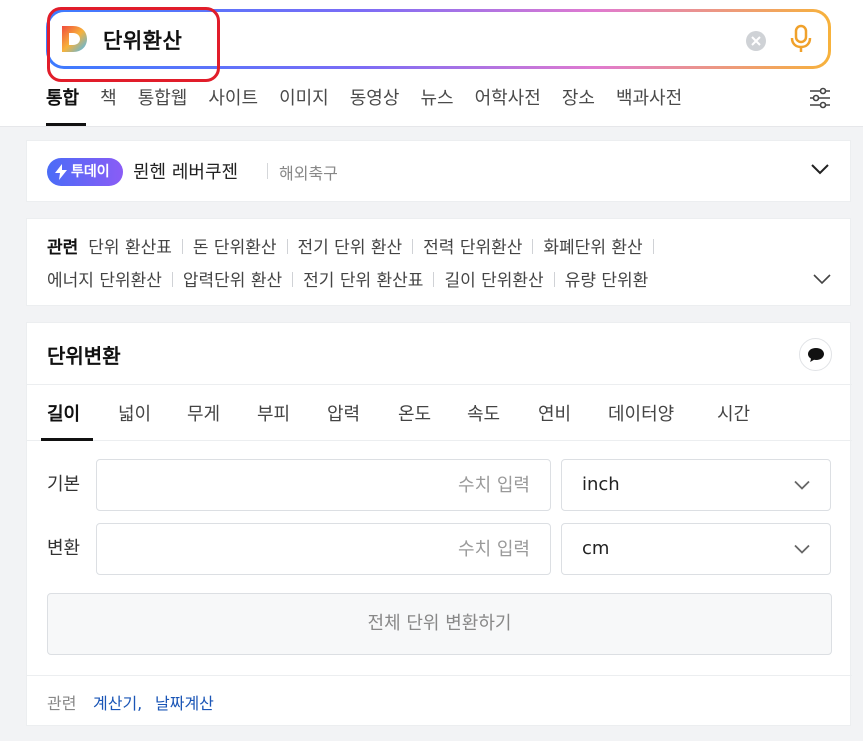 The height and width of the screenshot is (741, 863). What do you see at coordinates (66, 124) in the screenshot?
I see `active-tab-underline` at bounding box center [66, 124].